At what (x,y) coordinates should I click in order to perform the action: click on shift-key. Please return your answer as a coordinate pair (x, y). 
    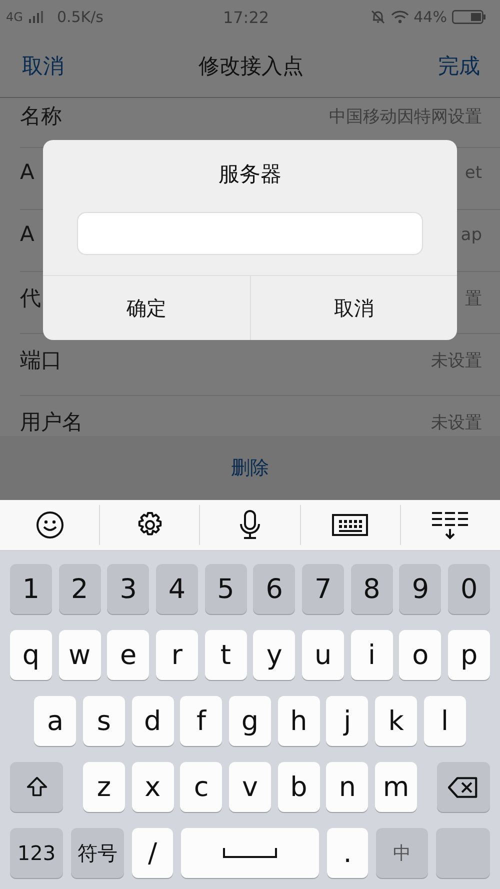
    Looking at the image, I should click on (37, 787).